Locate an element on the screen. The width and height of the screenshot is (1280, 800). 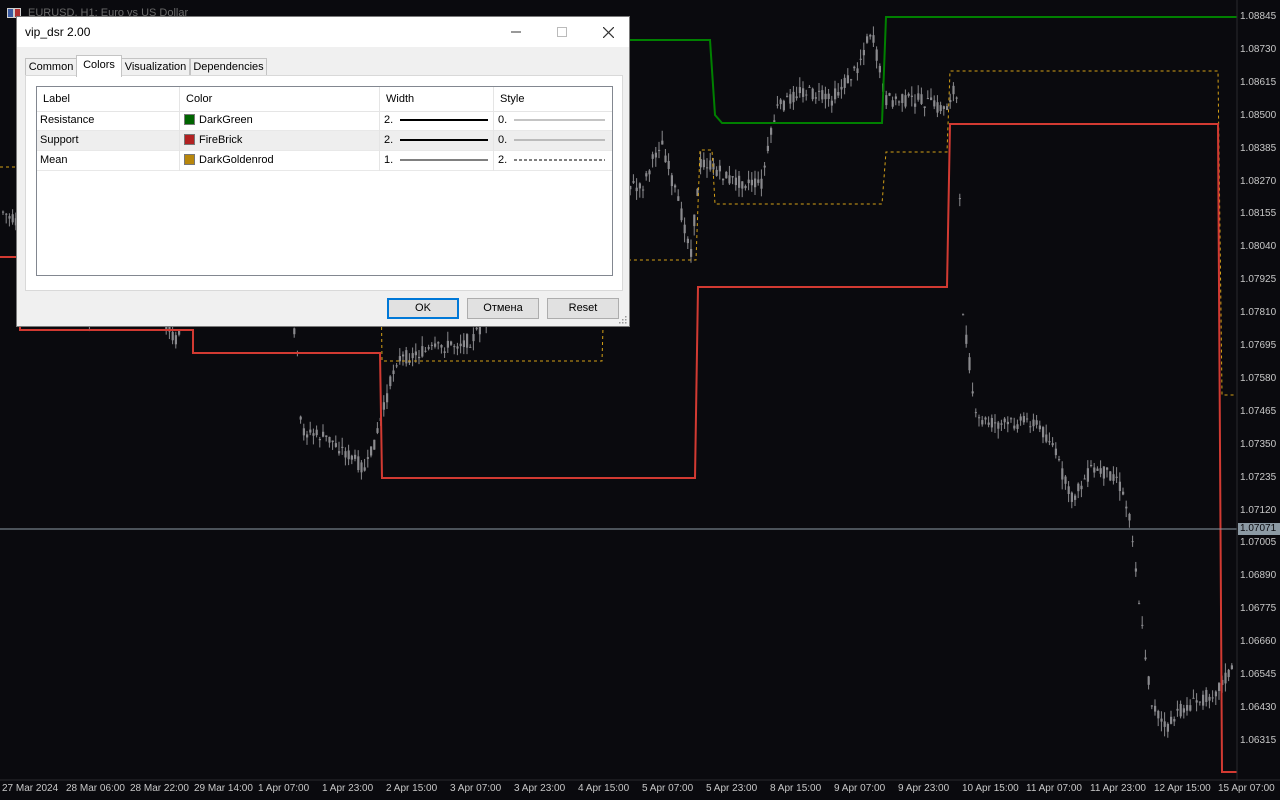
table-row: Mean DarkGoldenrod 1. 2. is located at coordinates (324, 161).